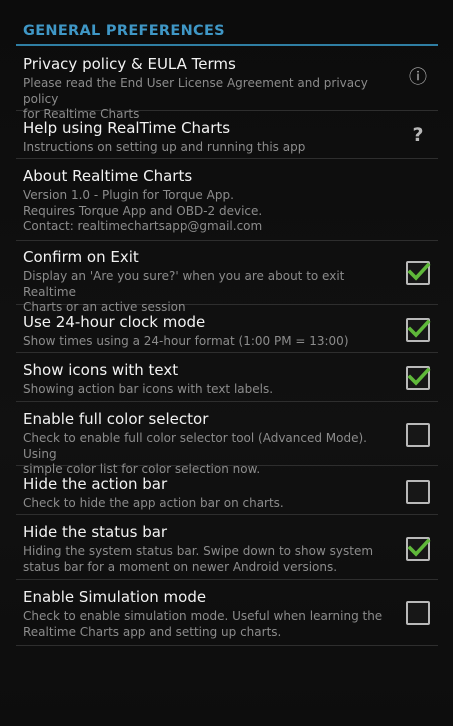  What do you see at coordinates (418, 435) in the screenshot?
I see `checkbox-full-color-selector` at bounding box center [418, 435].